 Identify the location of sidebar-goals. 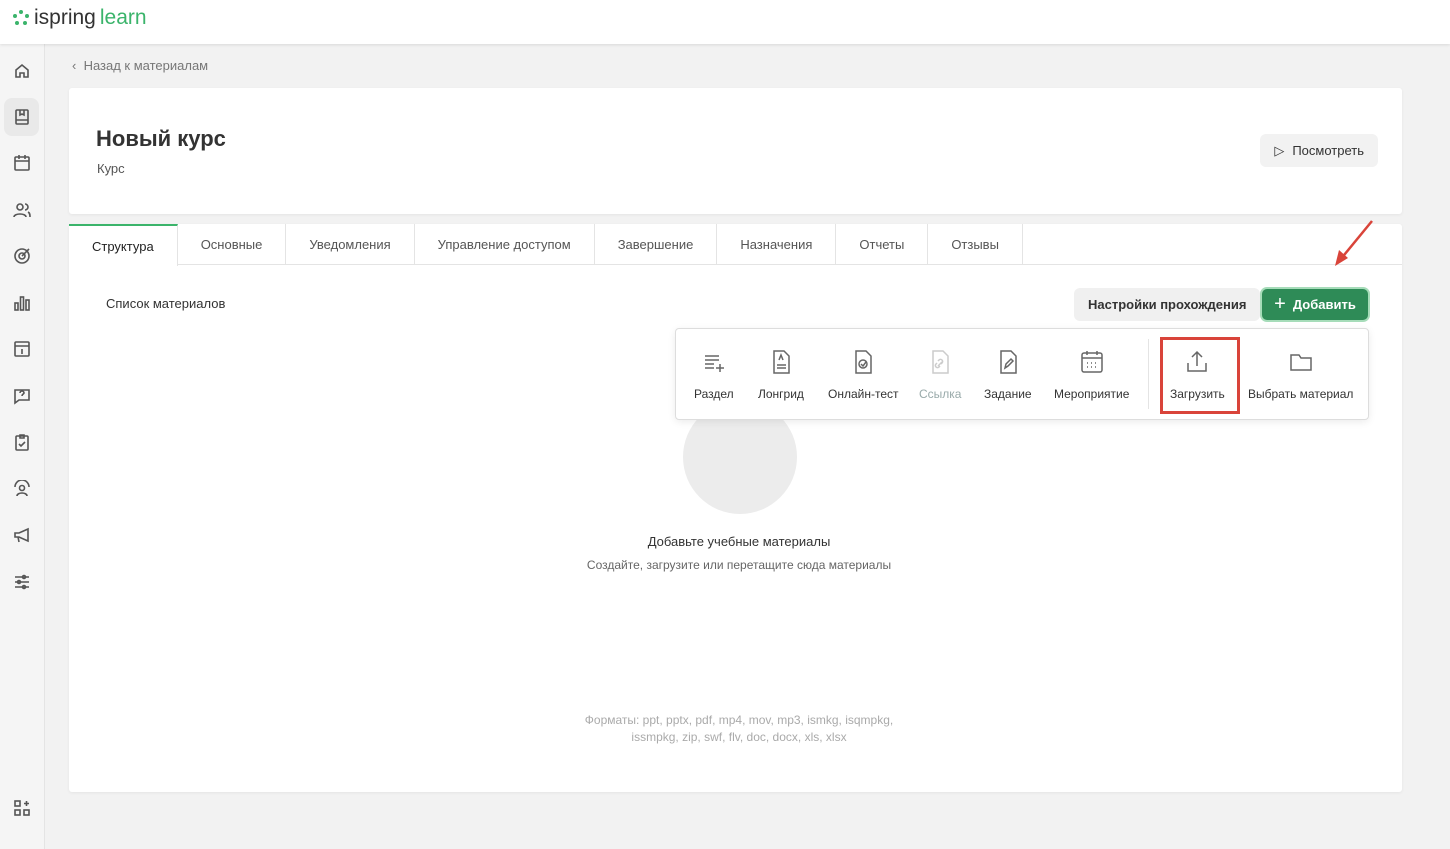
(21, 256).